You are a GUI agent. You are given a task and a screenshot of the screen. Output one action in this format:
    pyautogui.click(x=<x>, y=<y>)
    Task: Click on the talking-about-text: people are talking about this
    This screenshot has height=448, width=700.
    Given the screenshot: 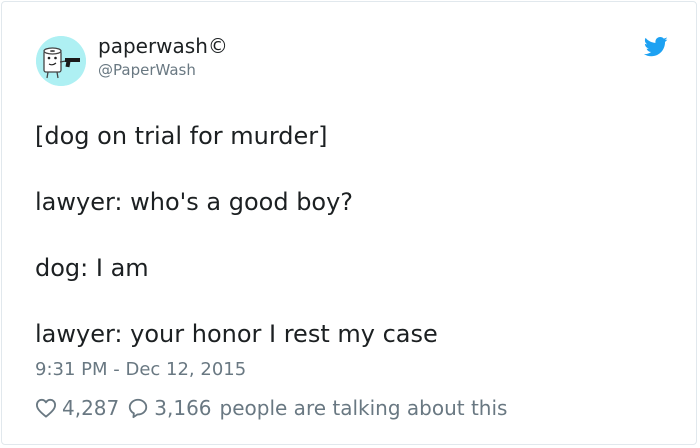 What is the action you would take?
    pyautogui.click(x=364, y=408)
    